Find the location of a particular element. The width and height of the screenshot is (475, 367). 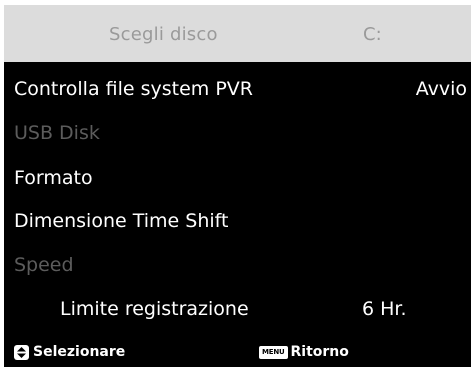

select-hint-label: Selezionare is located at coordinates (79, 352).